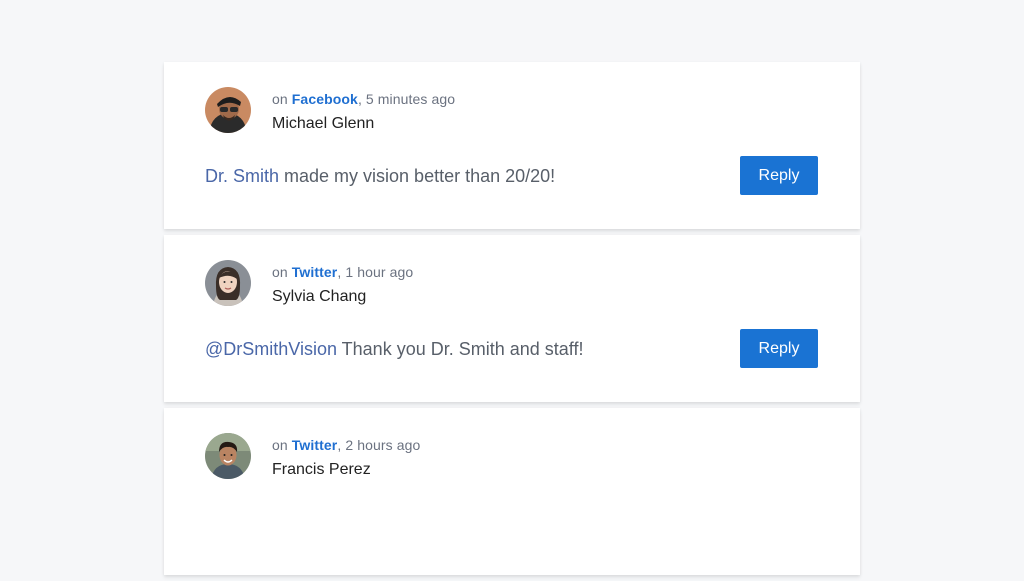 This screenshot has height=581, width=1024. I want to click on review-time: , 5 minutes ago, so click(406, 99).